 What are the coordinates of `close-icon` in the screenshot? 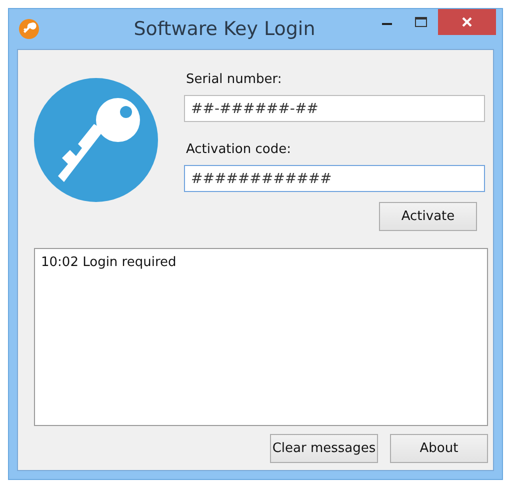 It's located at (467, 22).